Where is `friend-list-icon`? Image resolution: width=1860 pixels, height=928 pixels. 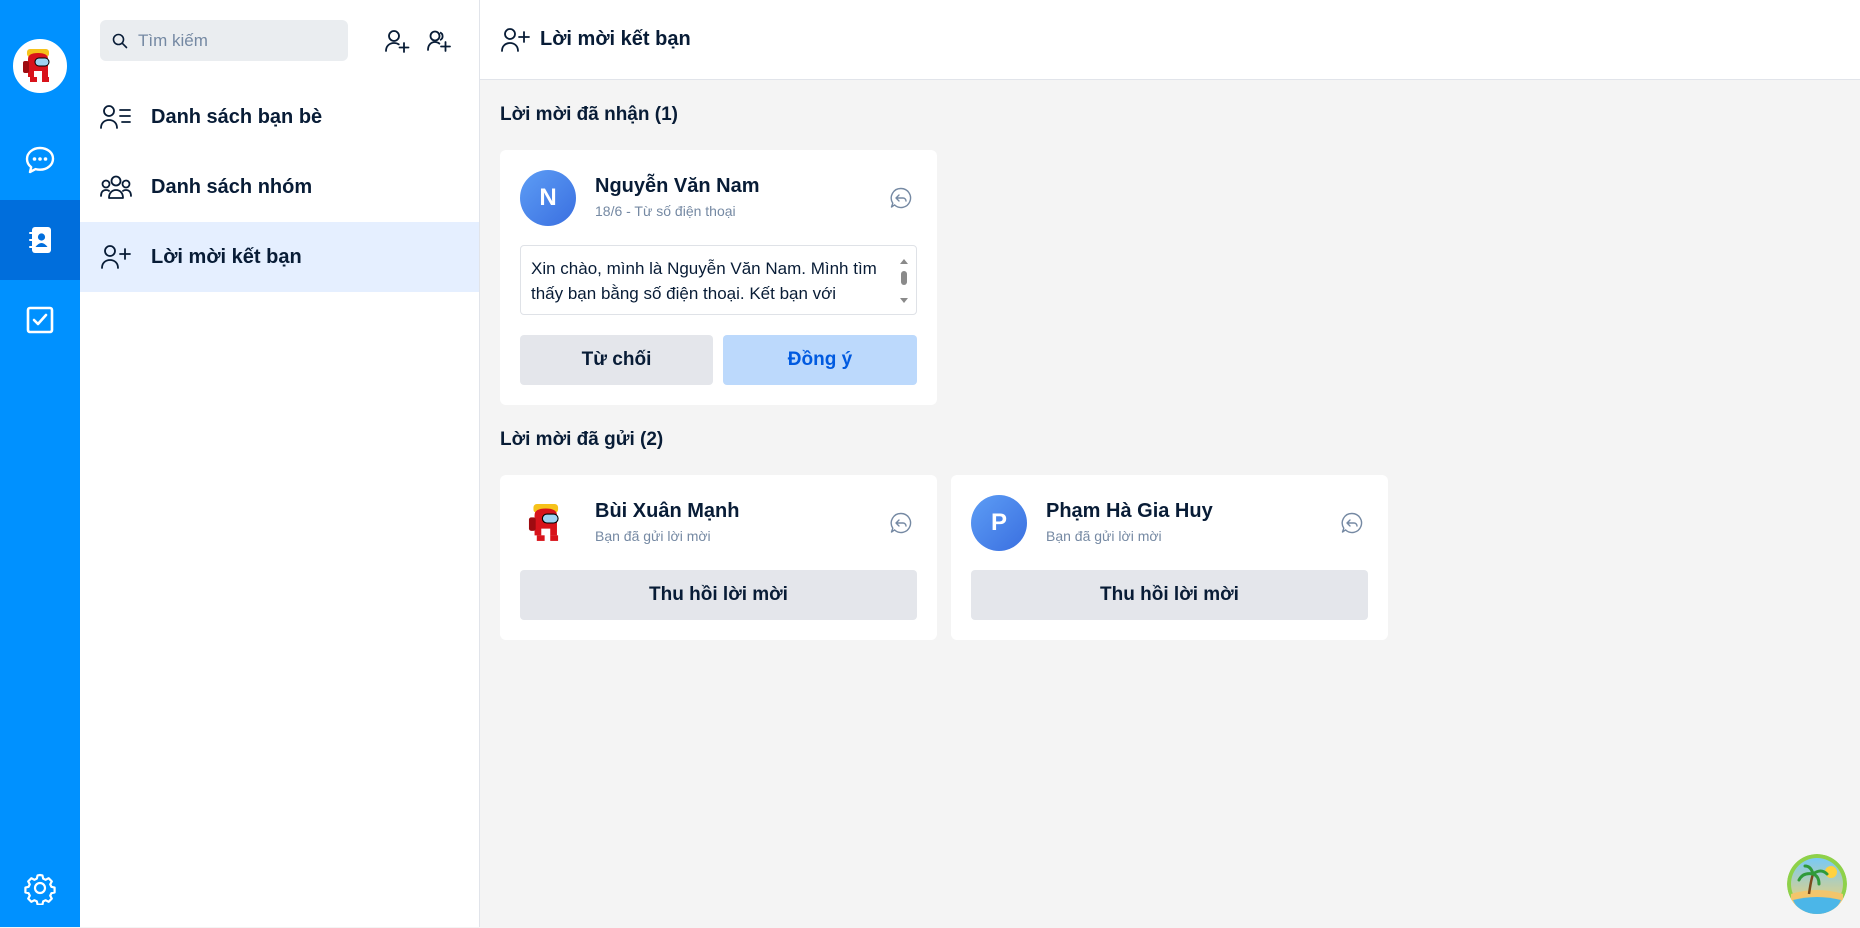
friend-list-icon is located at coordinates (118, 117).